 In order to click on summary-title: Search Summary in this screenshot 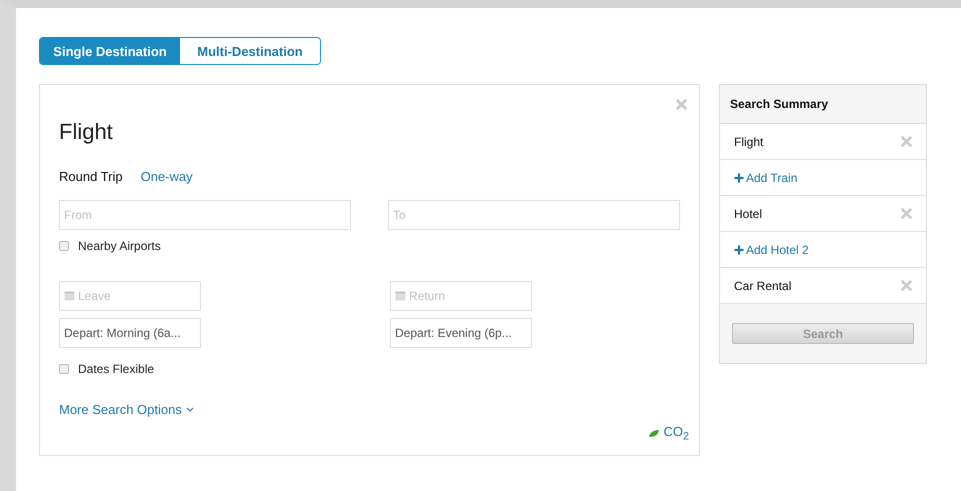, I will do `click(823, 104)`.